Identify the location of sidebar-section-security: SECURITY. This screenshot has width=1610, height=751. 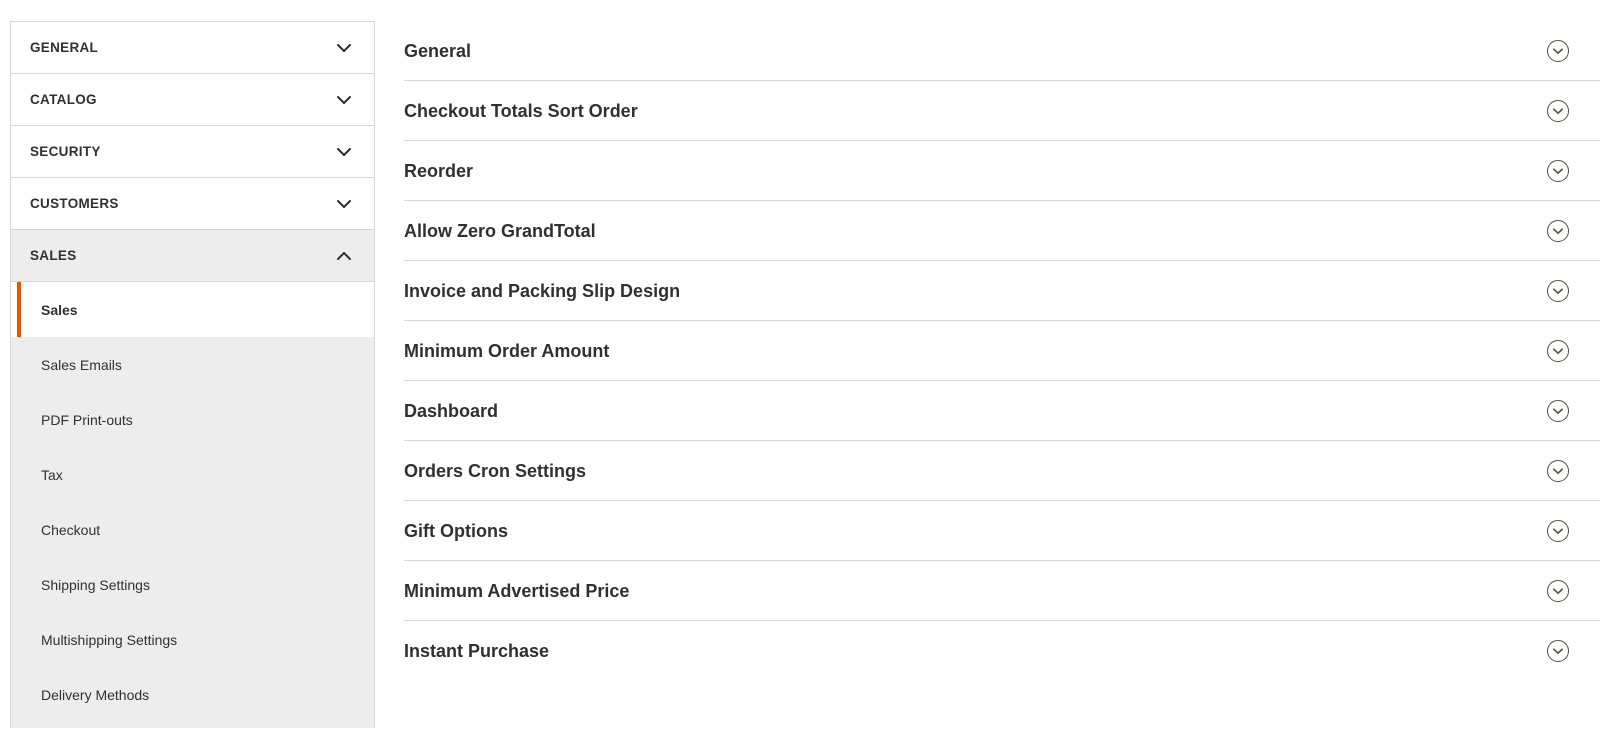
(192, 151).